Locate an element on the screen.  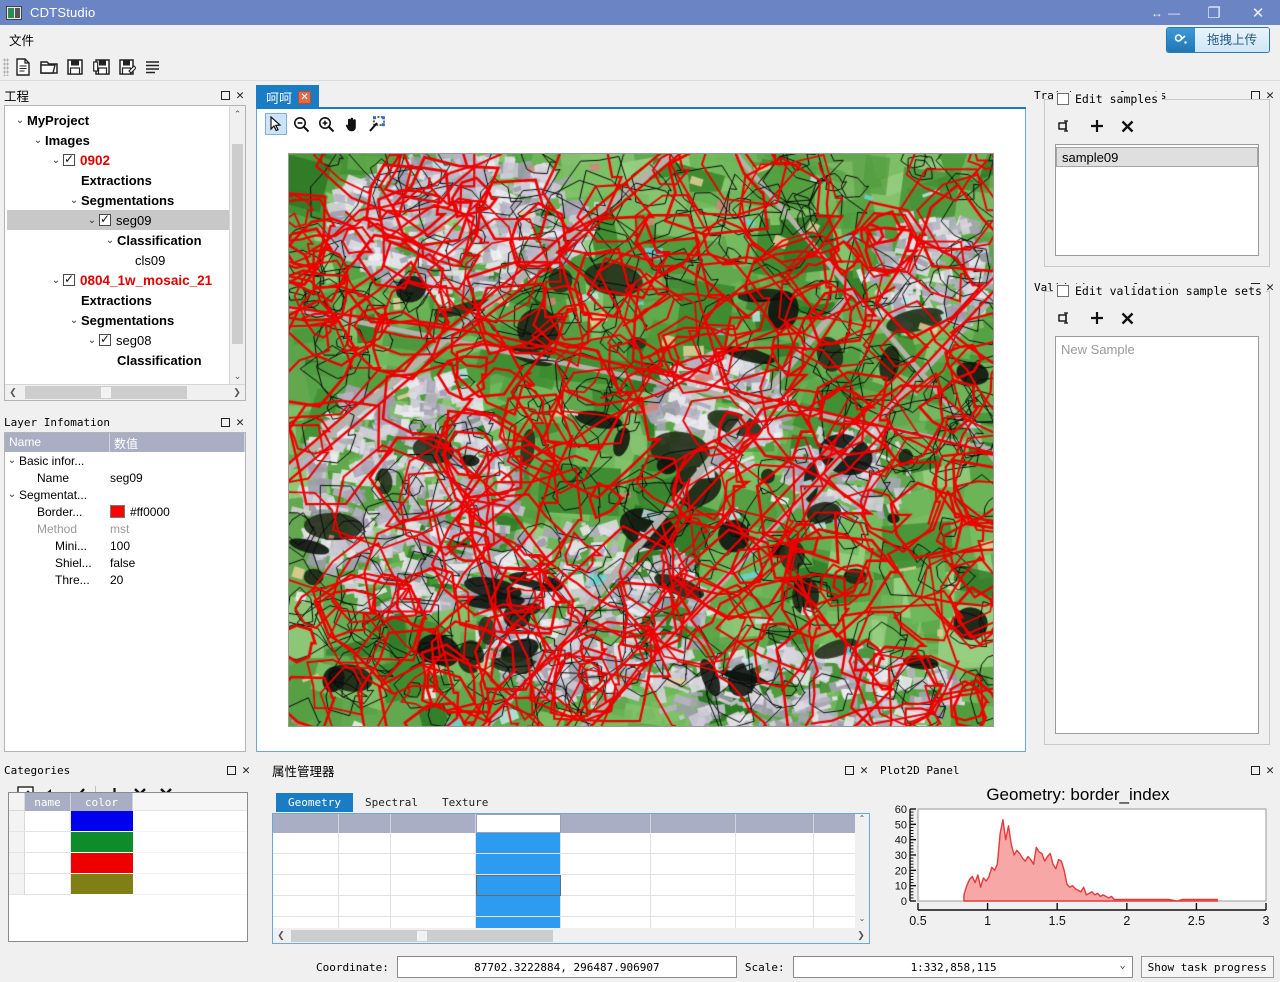
new-project-icon is located at coordinates (23, 67).